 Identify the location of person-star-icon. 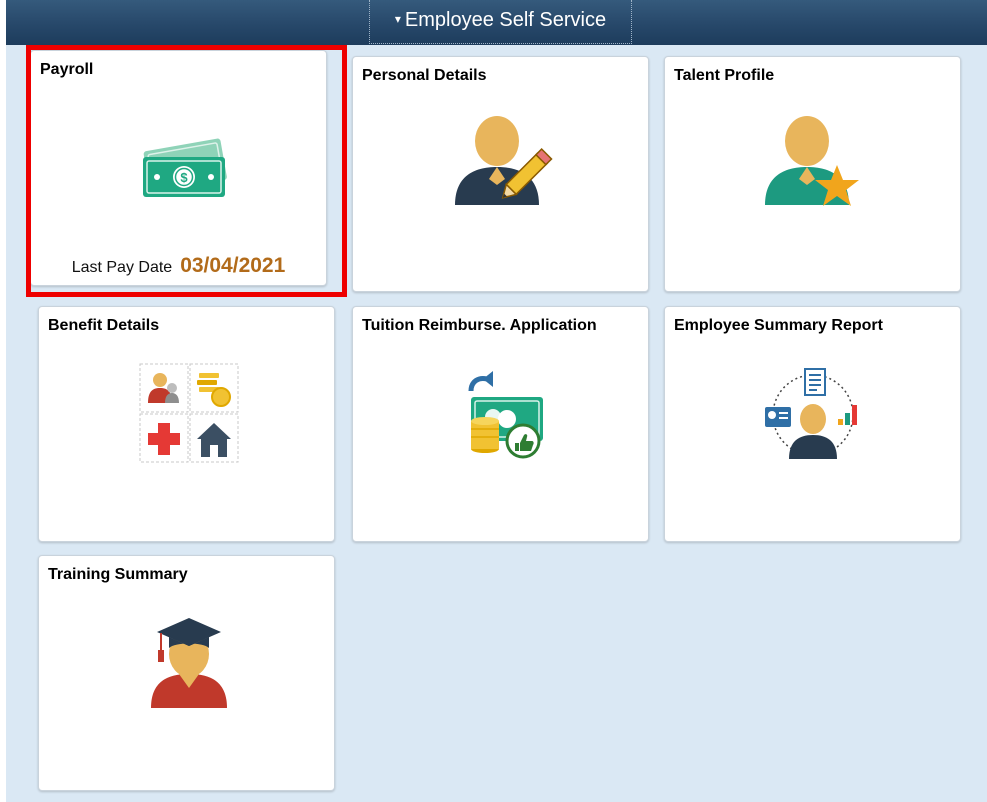
(812, 174).